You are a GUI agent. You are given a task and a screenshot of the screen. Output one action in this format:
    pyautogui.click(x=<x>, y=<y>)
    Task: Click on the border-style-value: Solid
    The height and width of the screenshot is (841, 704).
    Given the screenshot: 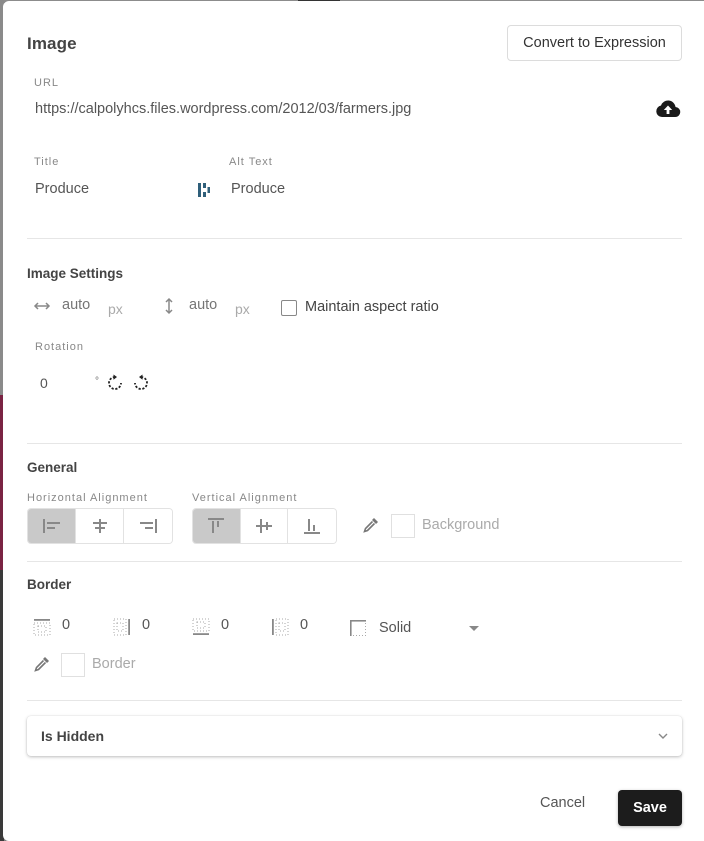 What is the action you would take?
    pyautogui.click(x=395, y=628)
    